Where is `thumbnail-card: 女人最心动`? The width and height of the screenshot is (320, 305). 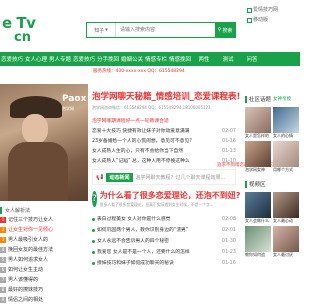 thumbnail-card: 女人最心动 is located at coordinates (286, 208).